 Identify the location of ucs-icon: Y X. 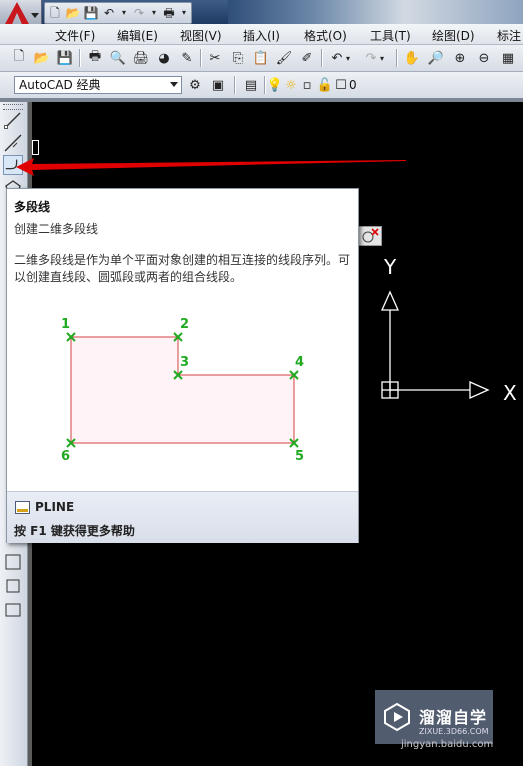
(448, 330).